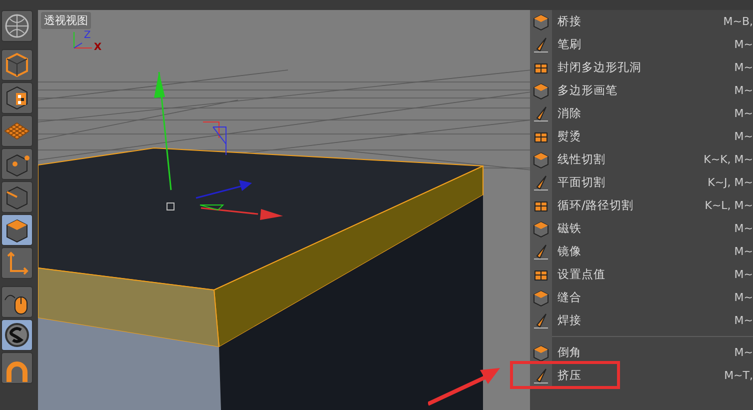 Image resolution: width=753 pixels, height=410 pixels. What do you see at coordinates (65, 20) in the screenshot?
I see `viewport-title: 透视视图` at bounding box center [65, 20].